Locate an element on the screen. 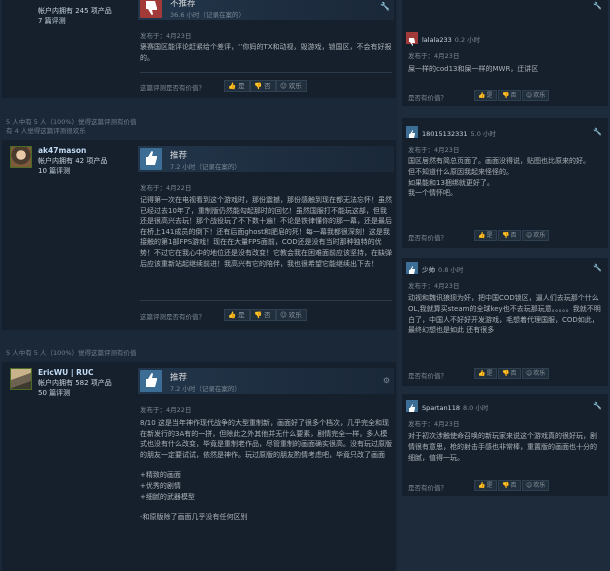  review-posted-date: 发布于：4月23日 is located at coordinates (166, 36).